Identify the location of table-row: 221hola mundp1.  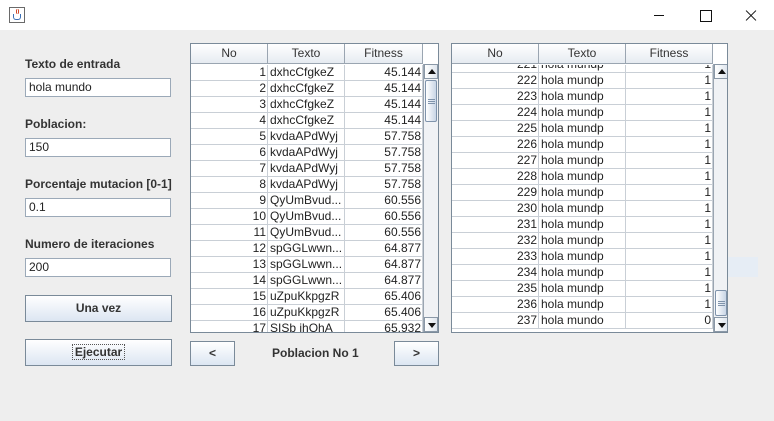
(582, 69).